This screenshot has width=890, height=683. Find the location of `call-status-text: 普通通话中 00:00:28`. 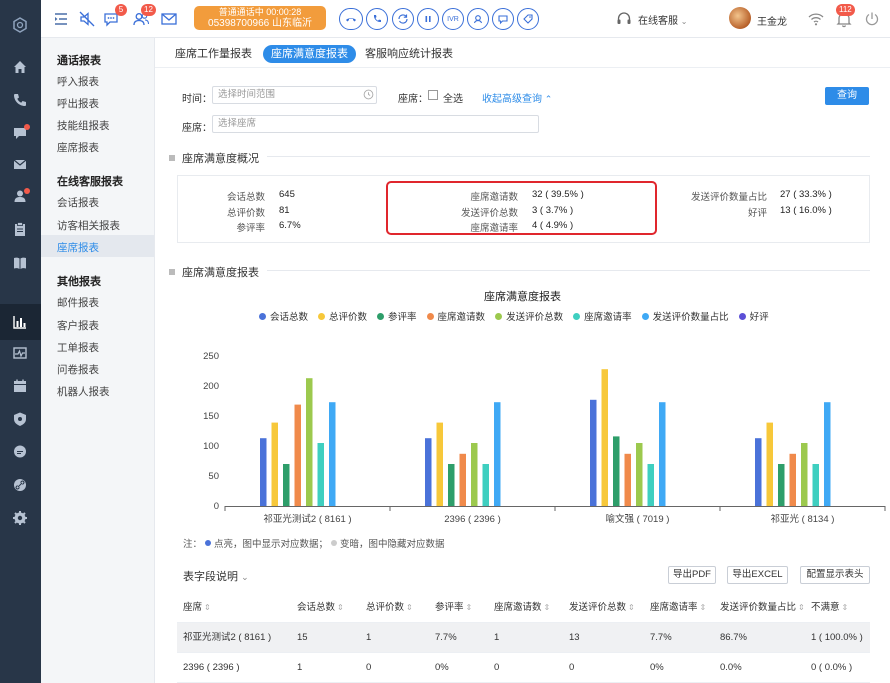

call-status-text: 普通通话中 00:00:28 is located at coordinates (260, 12).